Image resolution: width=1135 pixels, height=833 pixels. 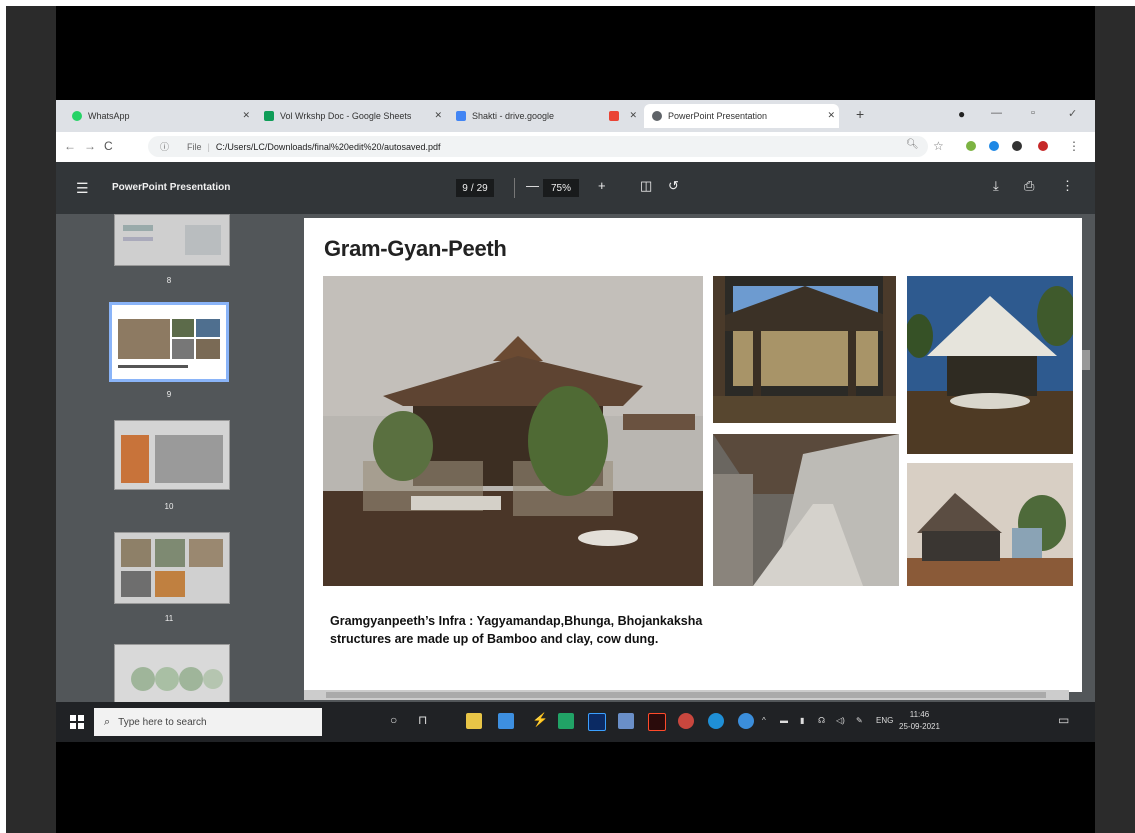 I want to click on network-app-icon, so click(x=626, y=721).